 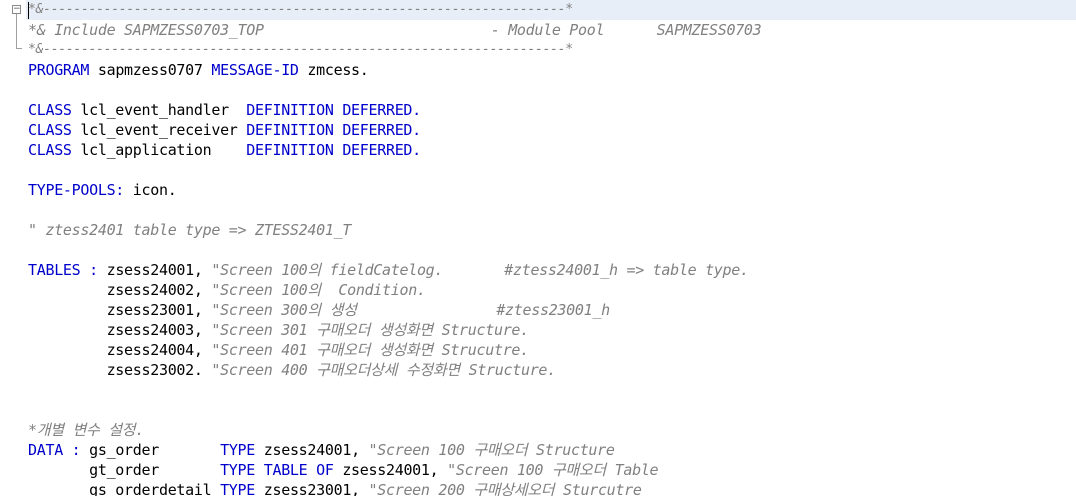 What do you see at coordinates (370, 330) in the screenshot?
I see `comment-token: "Screen 301 구매오더 생성화면 Structure.` at bounding box center [370, 330].